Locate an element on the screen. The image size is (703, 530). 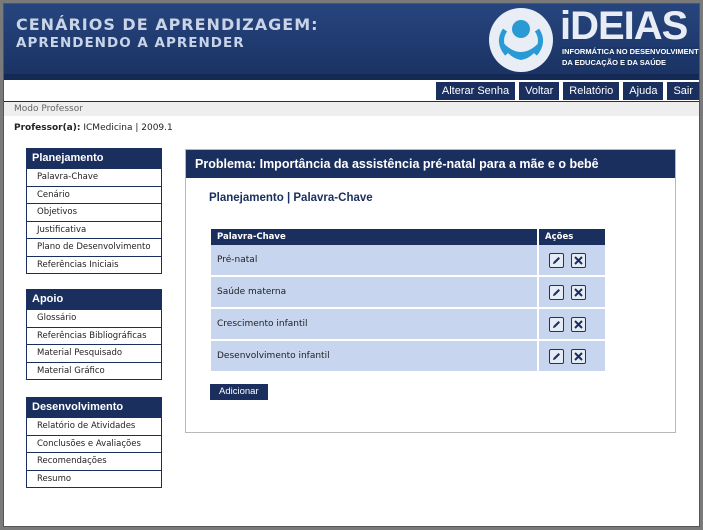
help-button: Ajuda is located at coordinates (643, 91).